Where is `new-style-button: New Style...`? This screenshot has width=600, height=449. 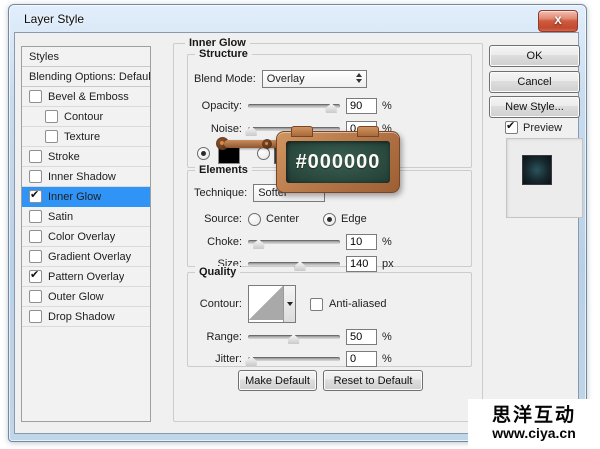 new-style-button: New Style... is located at coordinates (534, 107).